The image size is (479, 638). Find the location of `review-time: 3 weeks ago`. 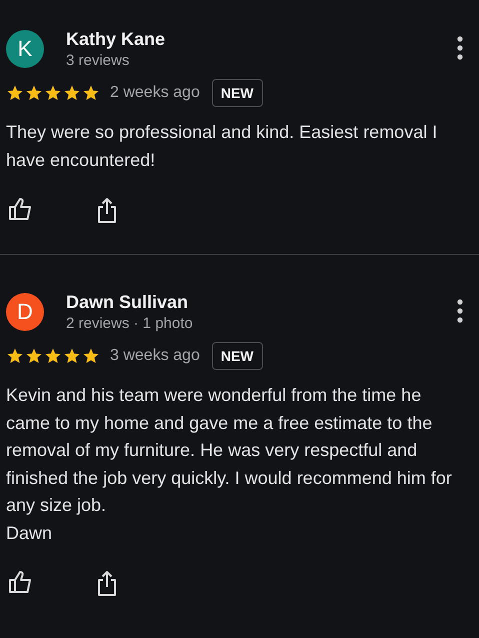

review-time: 3 weeks ago is located at coordinates (155, 356).